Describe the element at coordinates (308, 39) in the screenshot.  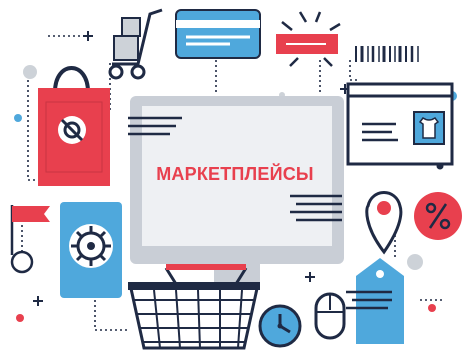
I see `sale-burst-icon` at that location.